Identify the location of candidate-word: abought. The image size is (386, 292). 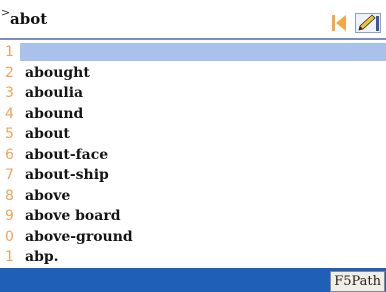
(57, 72).